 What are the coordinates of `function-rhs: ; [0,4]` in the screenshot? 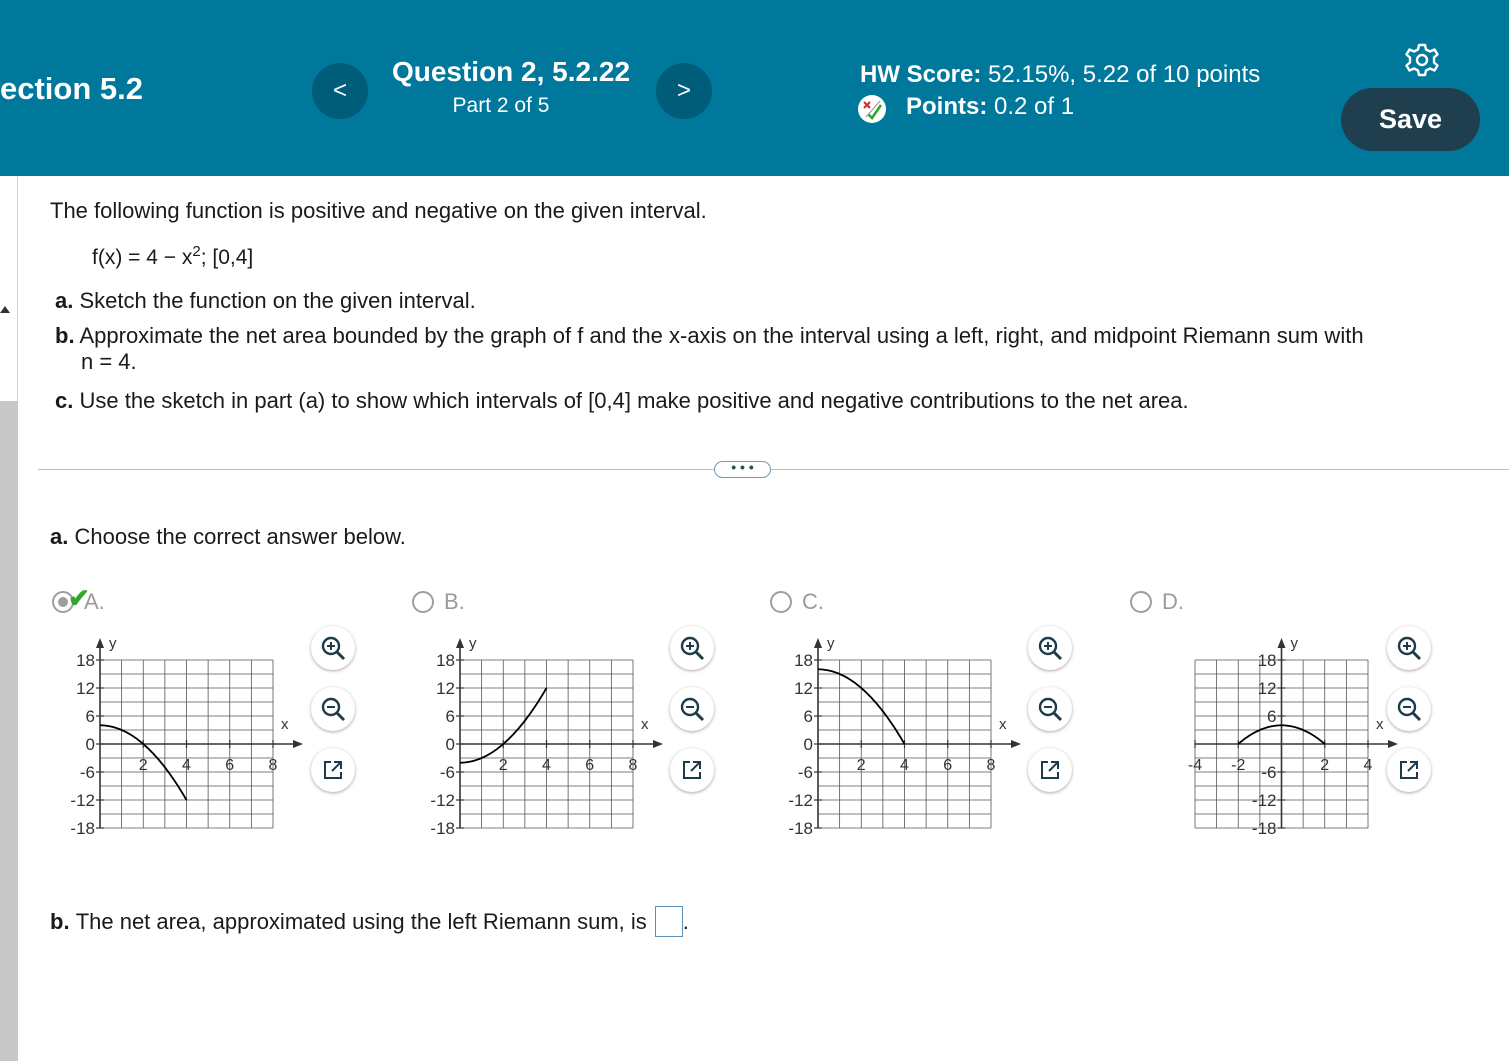 It's located at (227, 257).